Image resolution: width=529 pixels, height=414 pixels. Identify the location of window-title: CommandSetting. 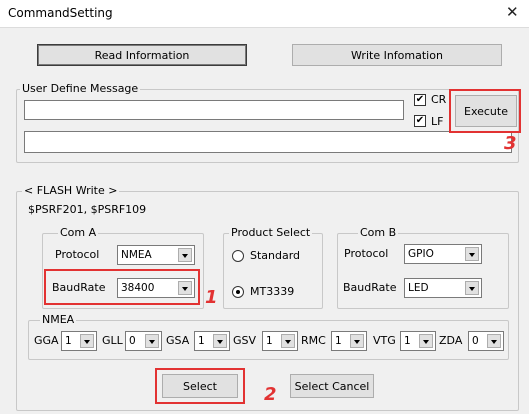
(60, 13).